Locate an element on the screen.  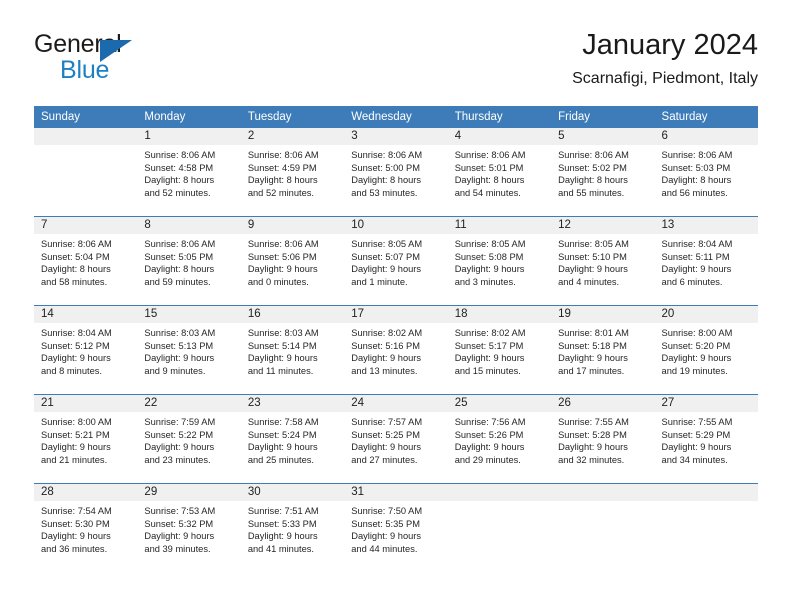
day-daylight-line2-text: and 8 minutes. is located at coordinates (71, 370).